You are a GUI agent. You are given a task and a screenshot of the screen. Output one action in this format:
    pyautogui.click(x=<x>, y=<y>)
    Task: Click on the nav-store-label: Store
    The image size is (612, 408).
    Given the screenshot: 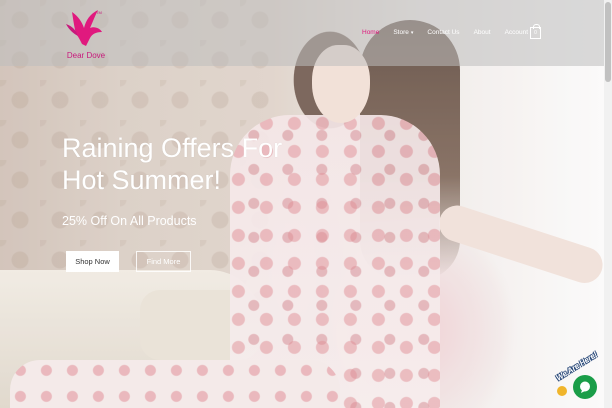 What is the action you would take?
    pyautogui.click(x=401, y=32)
    